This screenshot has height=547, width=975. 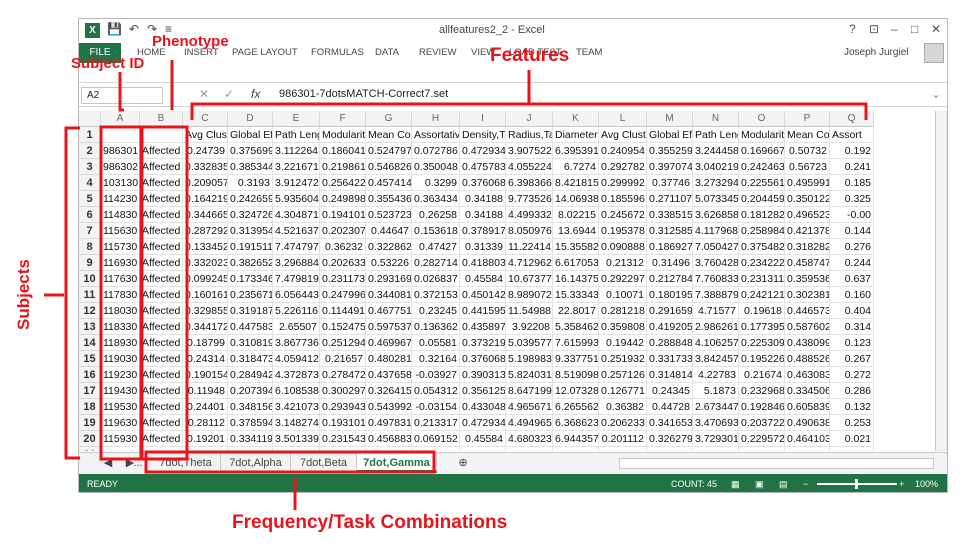 I want to click on feature-cell: 0.18799, so click(x=205, y=343).